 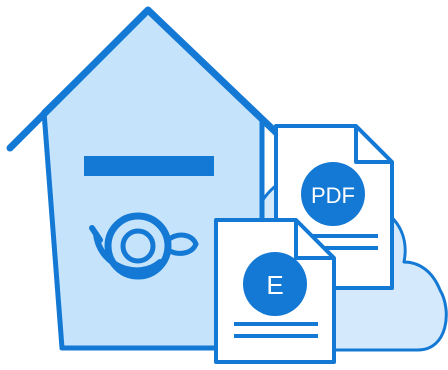 What do you see at coordinates (274, 285) in the screenshot?
I see `e-badge-label: E` at bounding box center [274, 285].